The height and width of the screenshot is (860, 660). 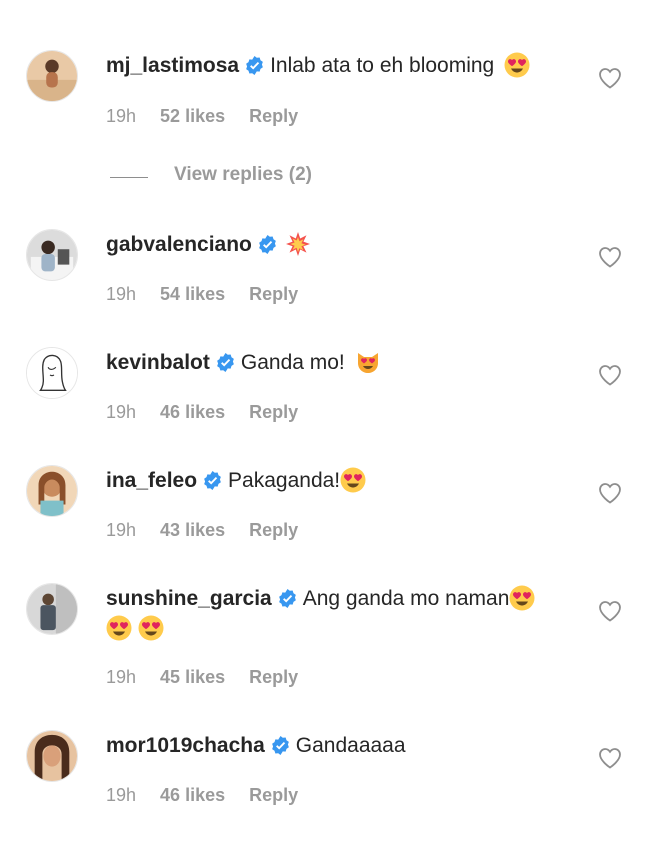 I want to click on username: gabvalenciano, so click(x=179, y=244).